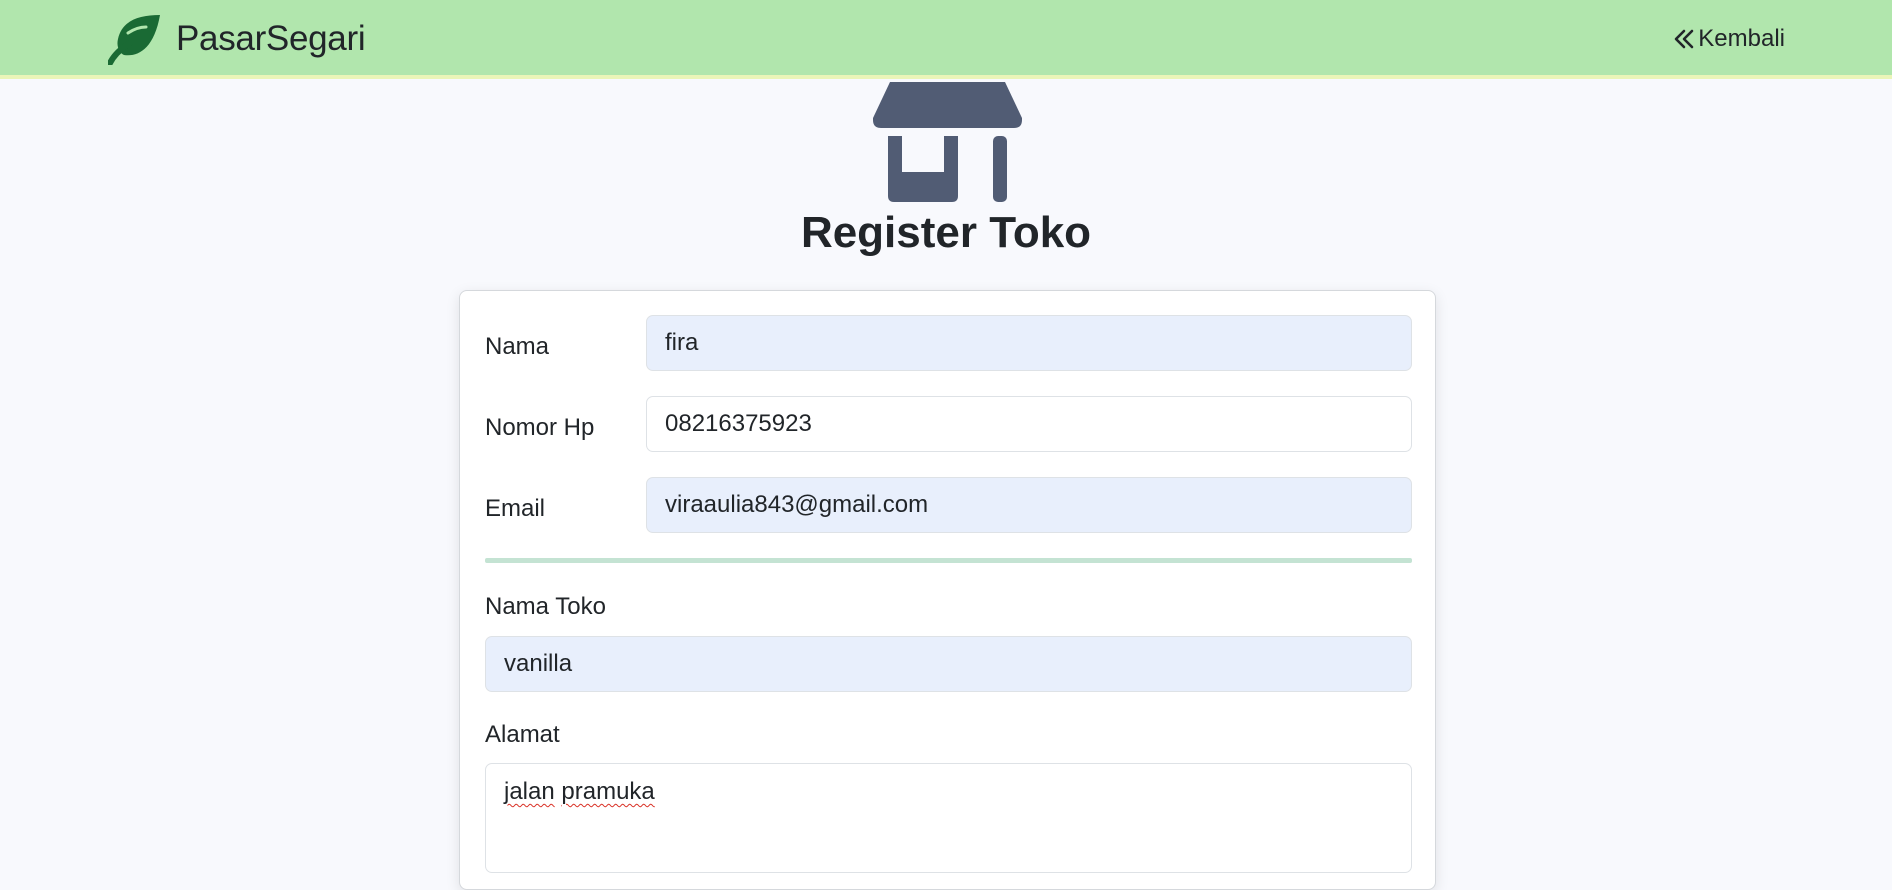  I want to click on alamat-word-1: jalan, so click(529, 791).